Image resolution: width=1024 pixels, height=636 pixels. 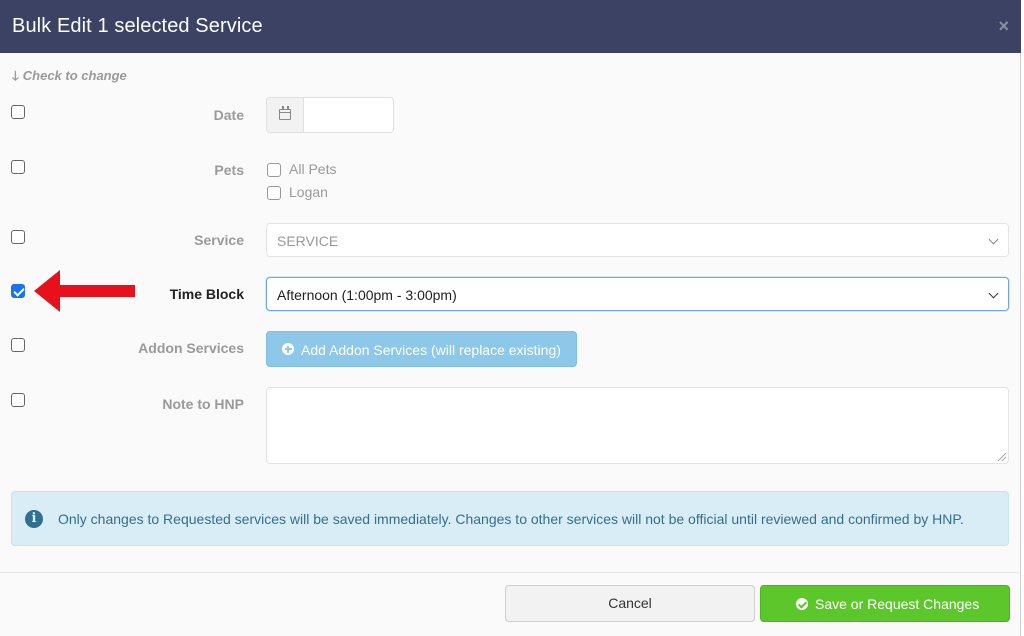 What do you see at coordinates (15, 75) in the screenshot?
I see `arrow-down-icon: 🡓` at bounding box center [15, 75].